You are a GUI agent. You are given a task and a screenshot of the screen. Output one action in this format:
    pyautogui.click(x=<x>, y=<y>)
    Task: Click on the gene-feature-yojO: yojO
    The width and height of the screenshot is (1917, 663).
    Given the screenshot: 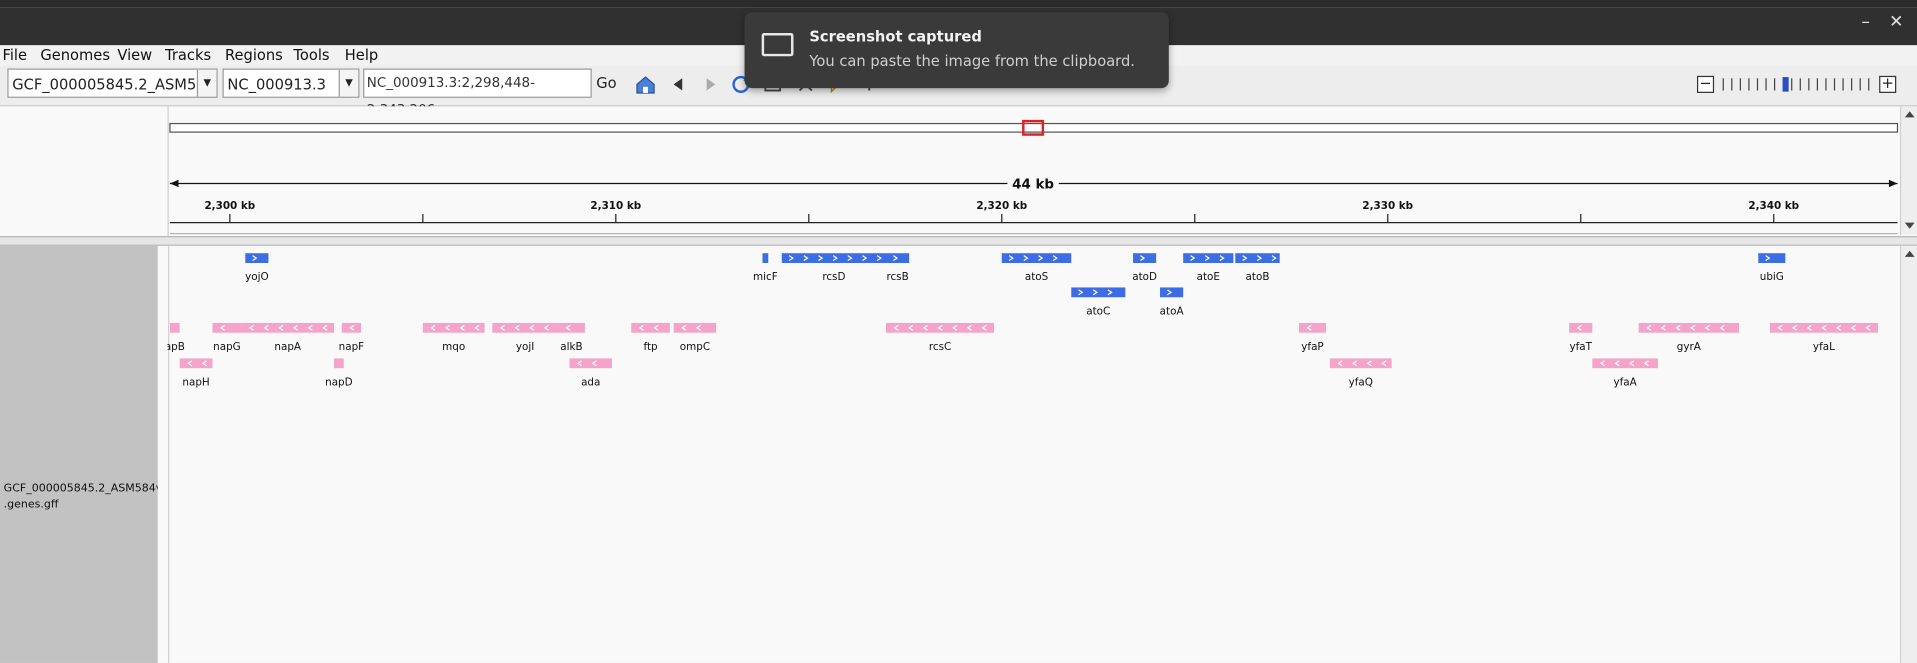 What is the action you would take?
    pyautogui.click(x=257, y=268)
    